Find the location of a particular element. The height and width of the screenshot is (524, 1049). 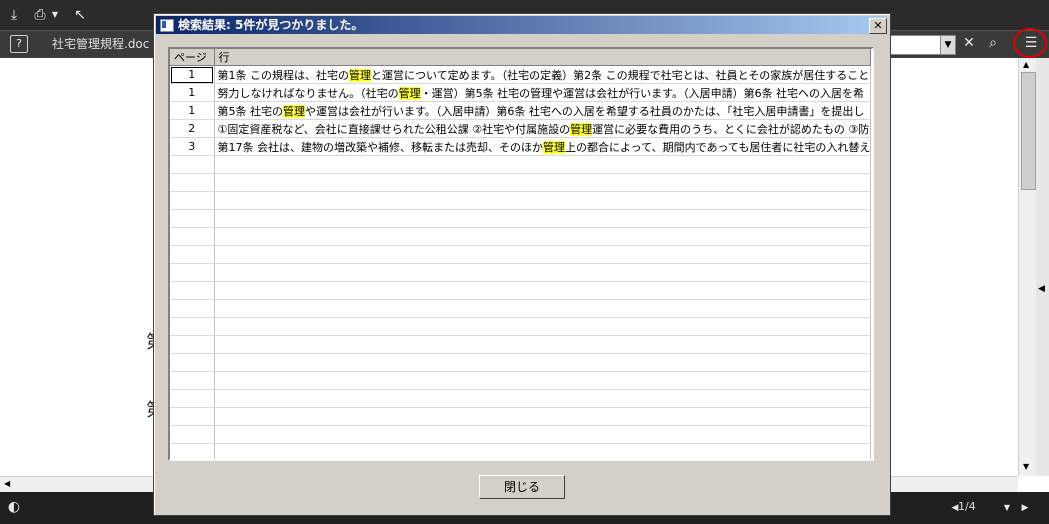

line-text: 第1条 この規程は、社宅の is located at coordinates (283, 75).